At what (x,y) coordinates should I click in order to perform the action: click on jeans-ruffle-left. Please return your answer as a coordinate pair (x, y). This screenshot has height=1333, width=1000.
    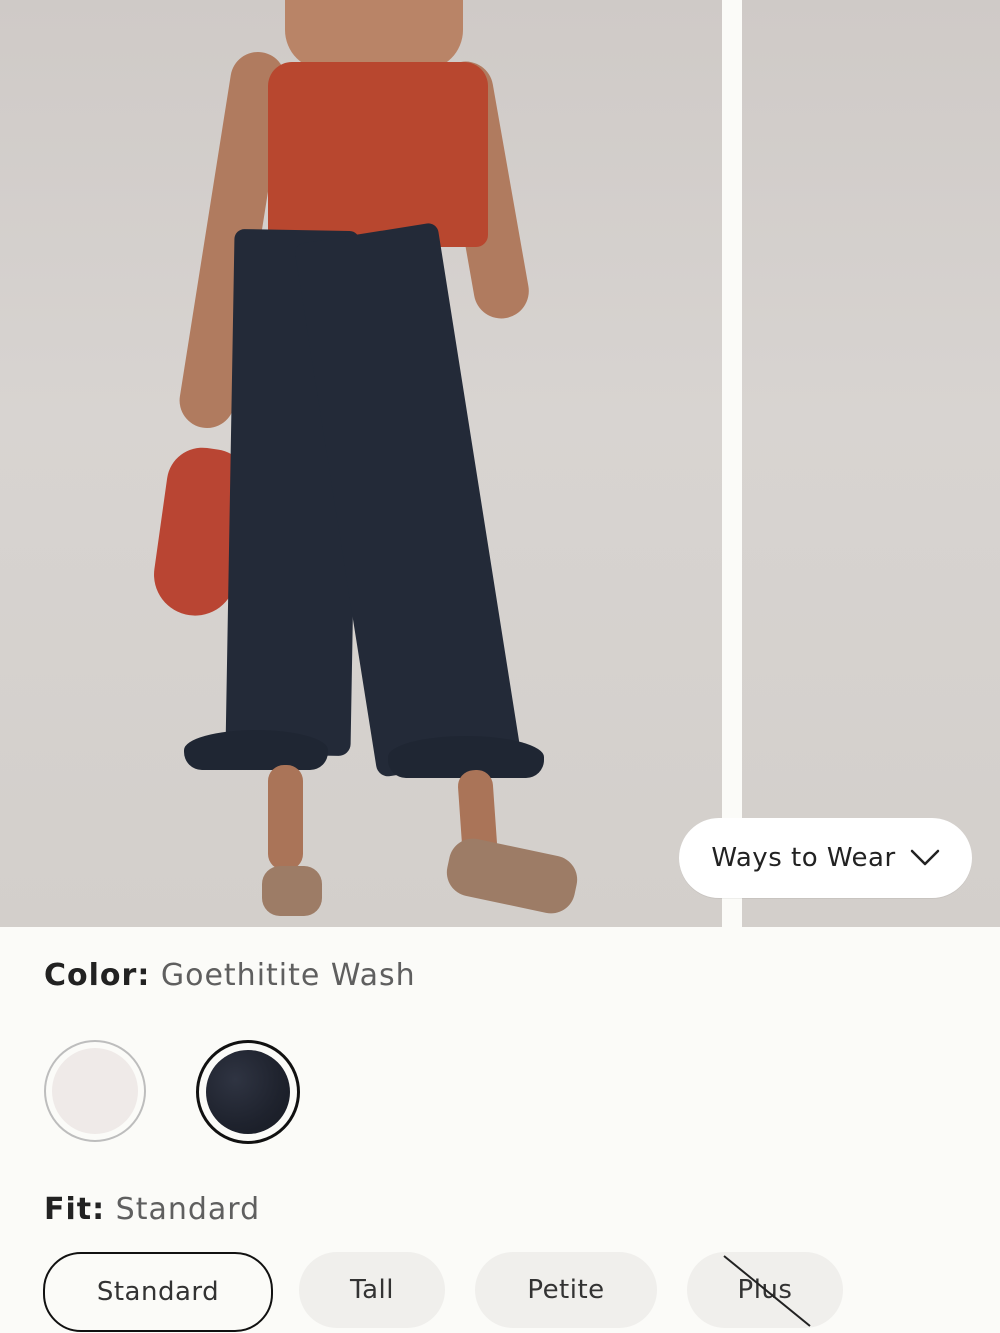
    Looking at the image, I should click on (256, 750).